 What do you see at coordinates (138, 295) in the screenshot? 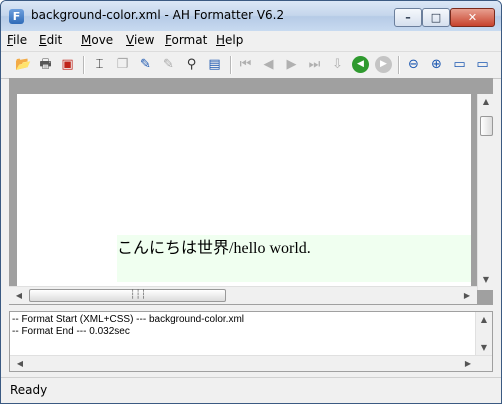
I see `scroll-grip-icon: ┆┆┆` at bounding box center [138, 295].